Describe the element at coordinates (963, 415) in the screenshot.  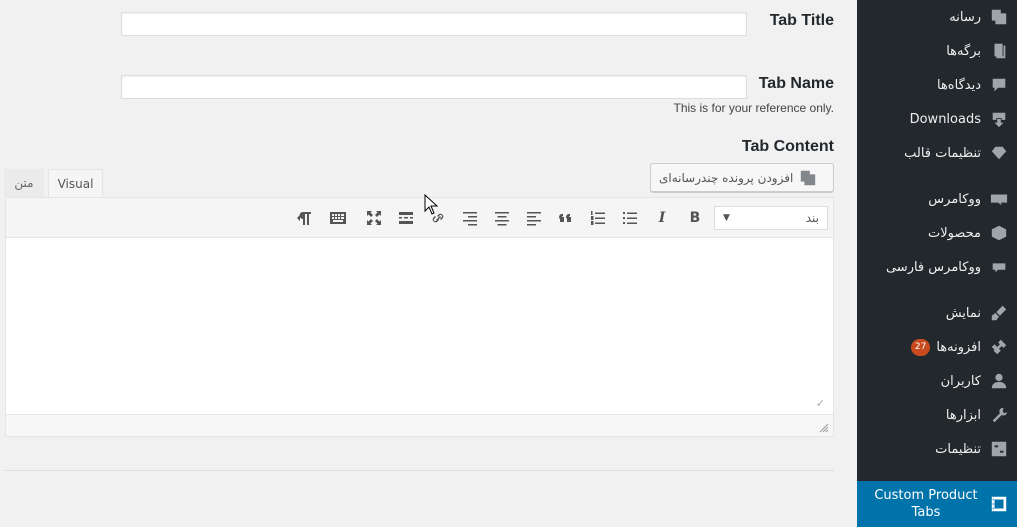
I see `sidebar-item-label: ابزارها` at that location.